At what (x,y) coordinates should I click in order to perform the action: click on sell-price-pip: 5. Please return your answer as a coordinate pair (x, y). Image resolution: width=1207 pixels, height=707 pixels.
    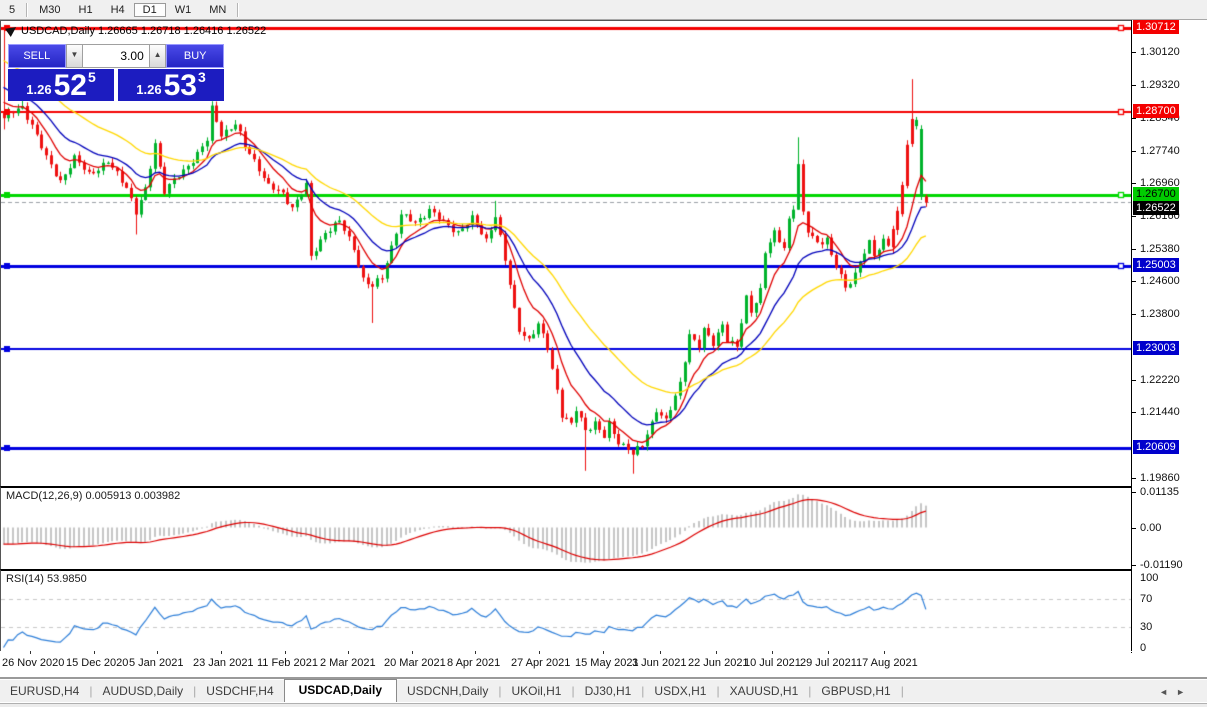
    Looking at the image, I should click on (91, 77).